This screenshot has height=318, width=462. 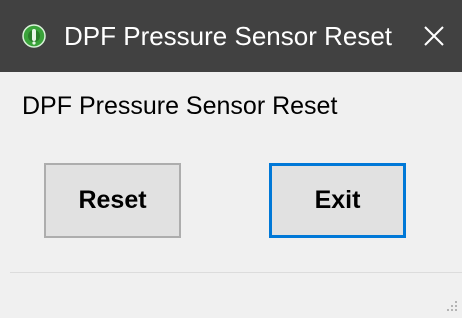 I want to click on close-icon, so click(x=434, y=36).